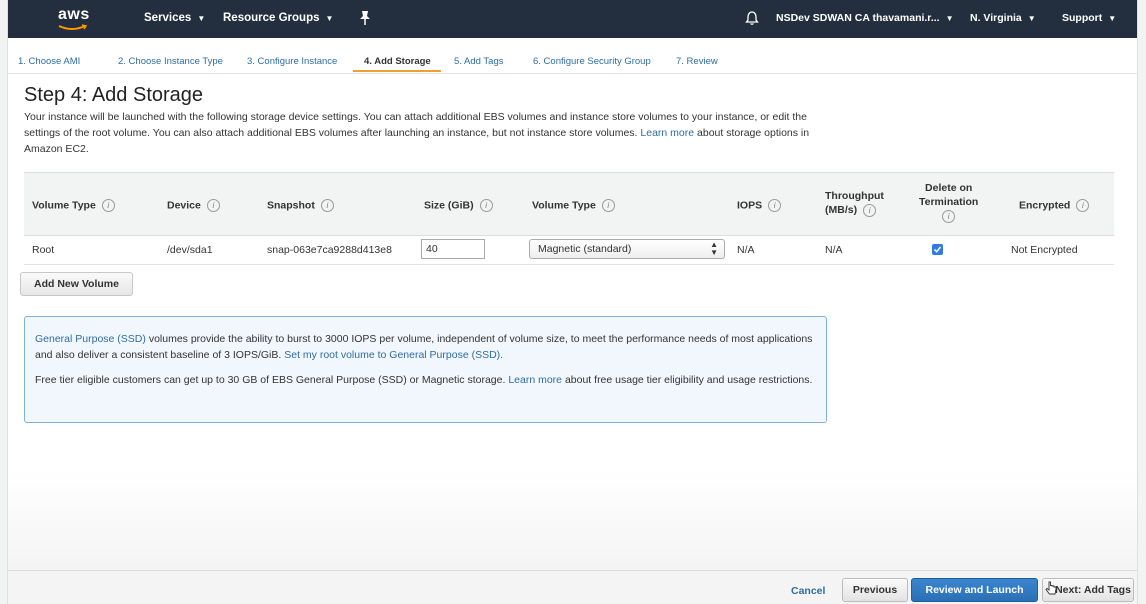 The image size is (1146, 604). I want to click on th-label: Encrypted, so click(1045, 205).